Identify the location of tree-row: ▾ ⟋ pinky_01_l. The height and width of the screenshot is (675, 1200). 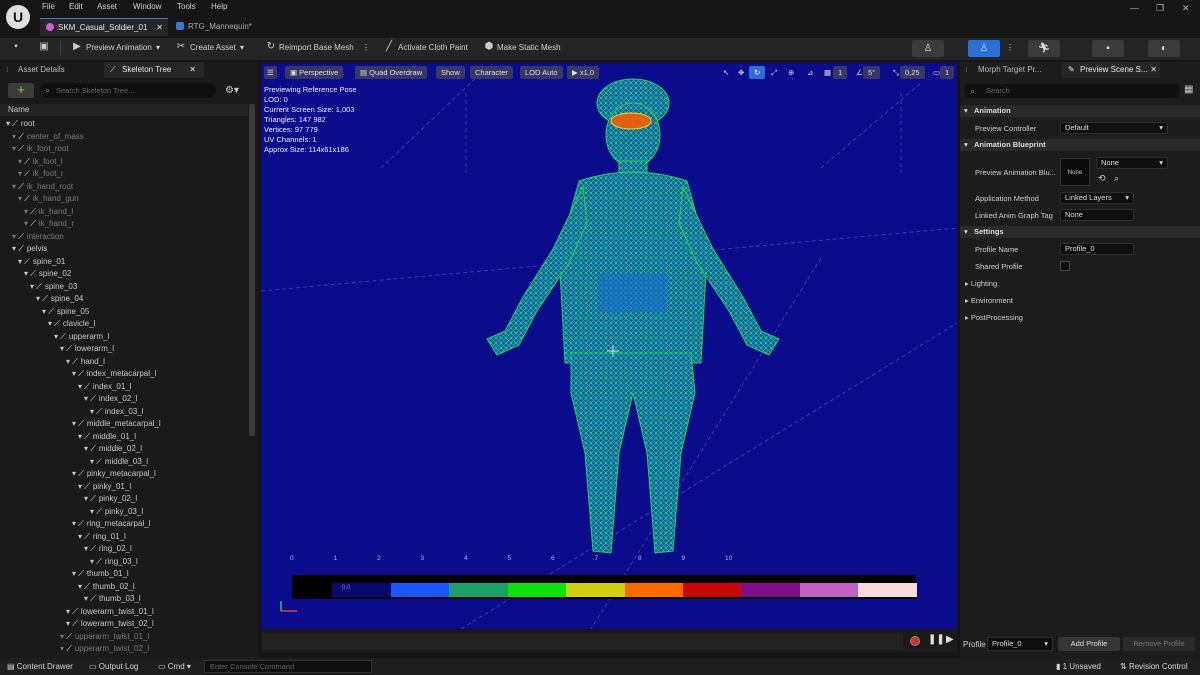
(104, 487).